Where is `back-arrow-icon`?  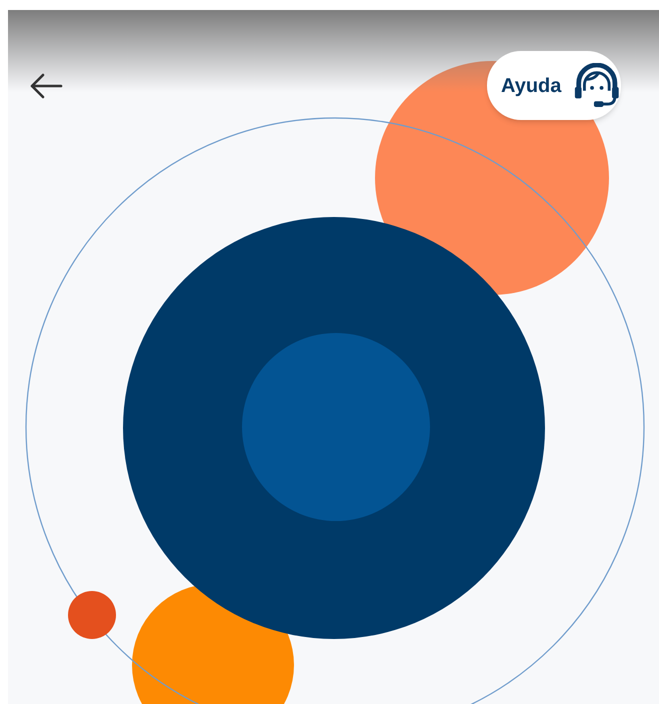 back-arrow-icon is located at coordinates (46, 86).